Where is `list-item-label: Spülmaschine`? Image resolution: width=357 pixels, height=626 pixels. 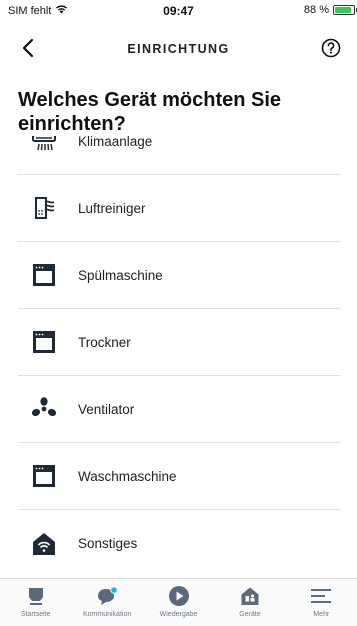 list-item-label: Spülmaschine is located at coordinates (120, 275).